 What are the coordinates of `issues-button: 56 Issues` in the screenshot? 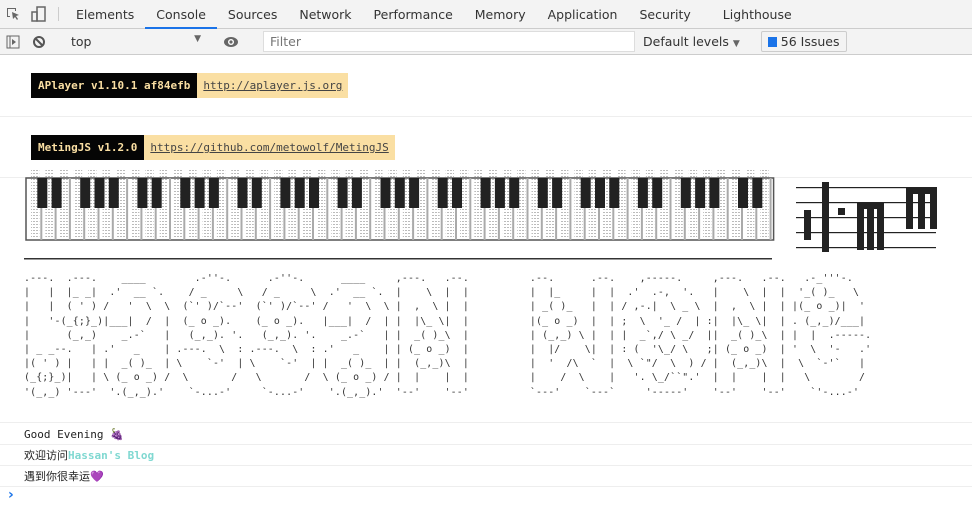 It's located at (803, 41).